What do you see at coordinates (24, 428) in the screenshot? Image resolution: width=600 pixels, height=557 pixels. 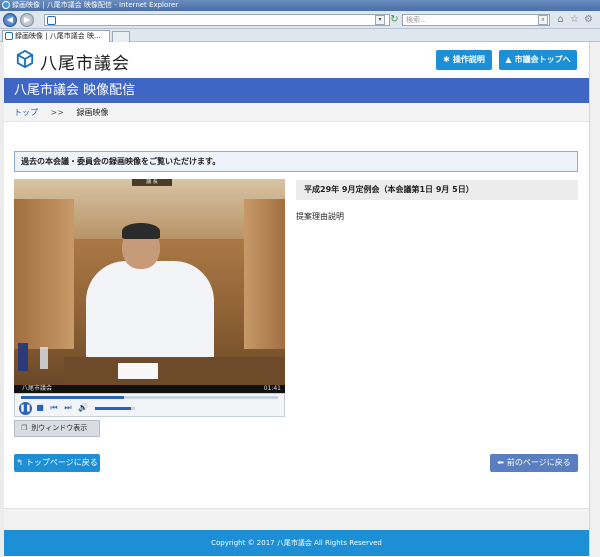 I see `window-icon: ❐` at bounding box center [24, 428].